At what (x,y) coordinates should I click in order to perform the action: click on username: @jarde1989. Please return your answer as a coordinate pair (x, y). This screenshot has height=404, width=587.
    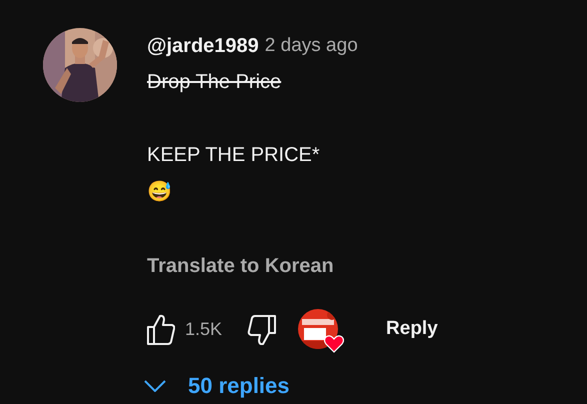
    Looking at the image, I should click on (203, 46).